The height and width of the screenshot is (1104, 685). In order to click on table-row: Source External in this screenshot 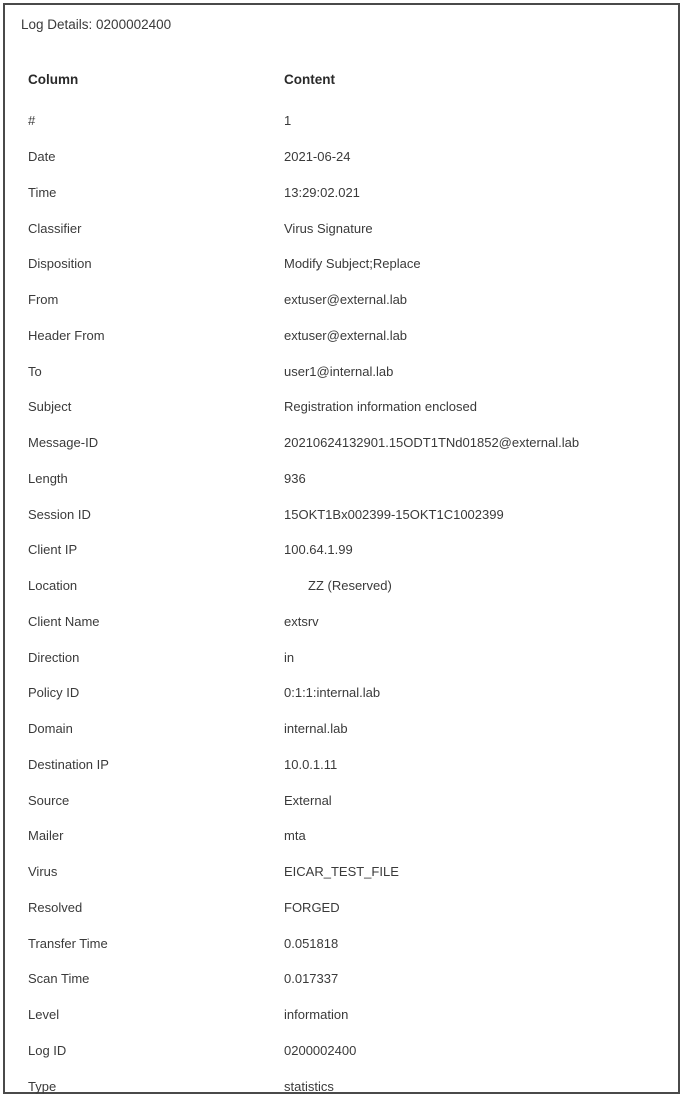, I will do `click(348, 800)`.